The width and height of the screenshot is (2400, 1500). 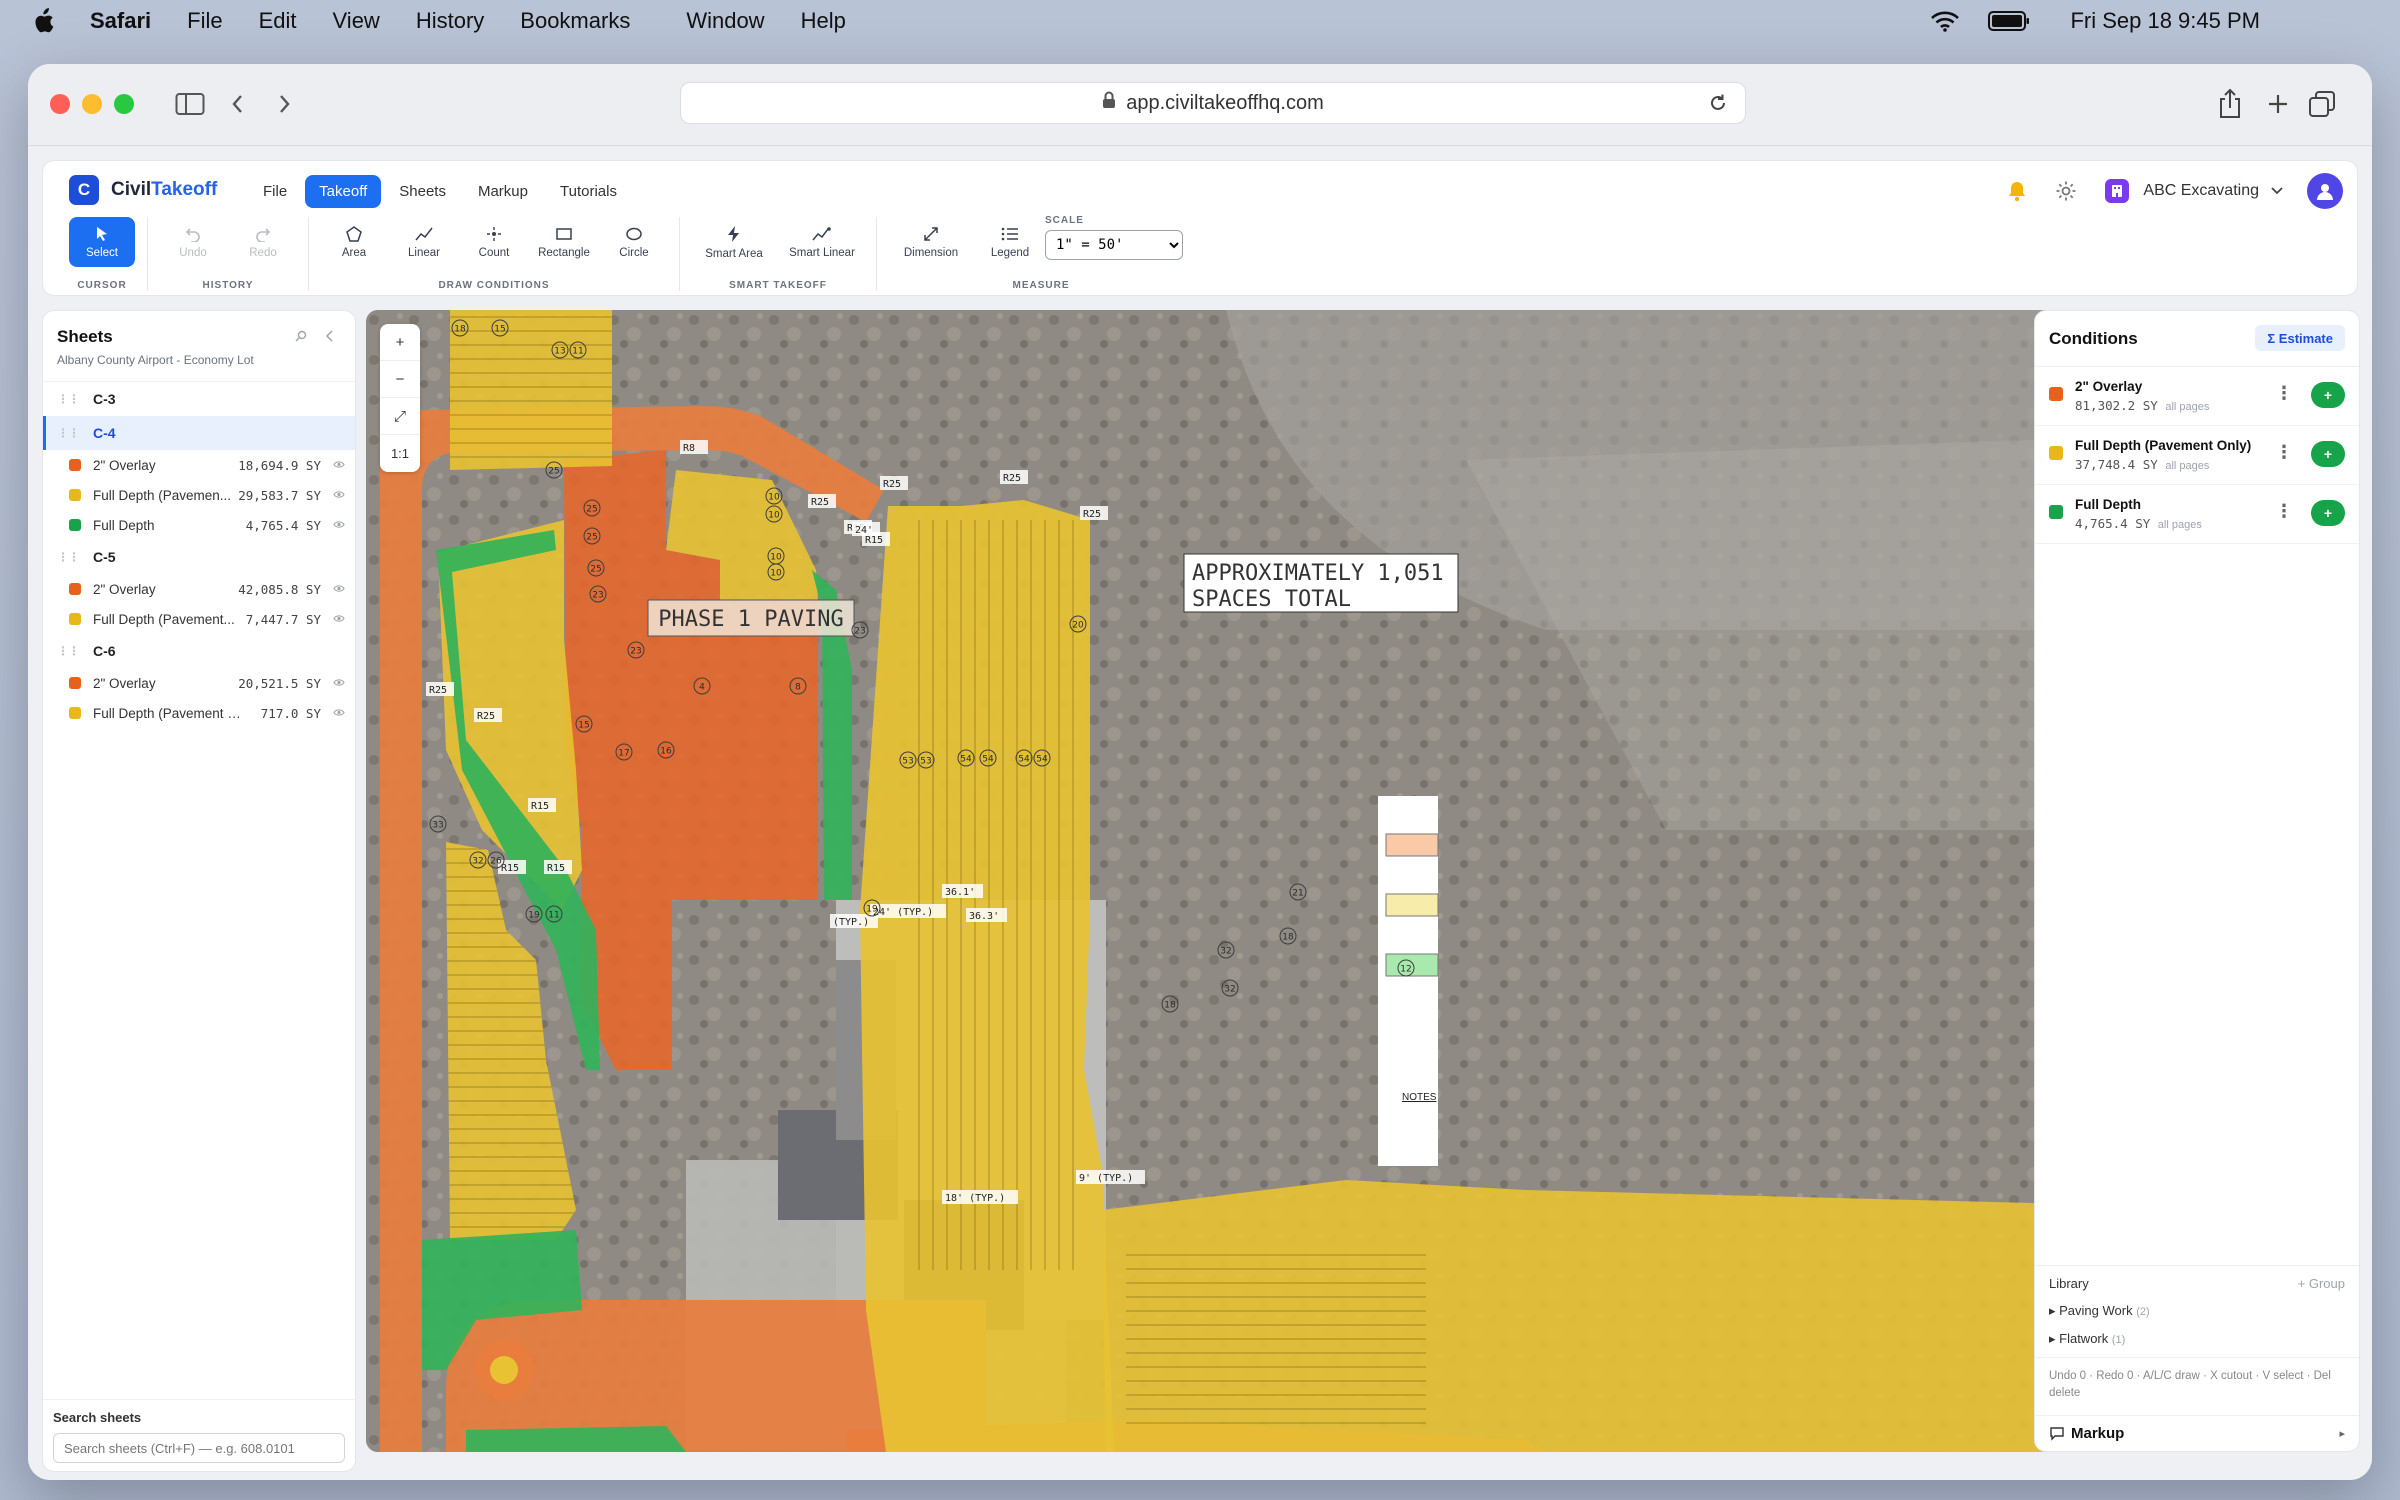 I want to click on condition-scope: all pages, so click(x=2187, y=466).